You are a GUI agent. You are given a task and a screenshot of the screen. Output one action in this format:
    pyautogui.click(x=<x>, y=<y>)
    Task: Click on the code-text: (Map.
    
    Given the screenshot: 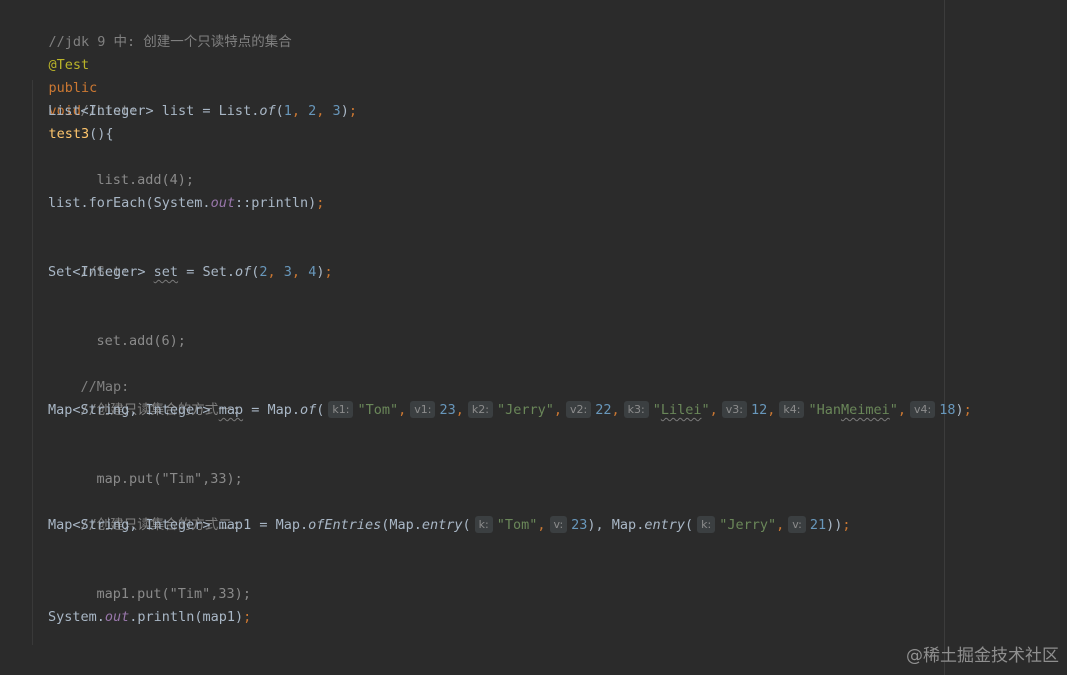 What is the action you would take?
    pyautogui.click(x=401, y=525)
    